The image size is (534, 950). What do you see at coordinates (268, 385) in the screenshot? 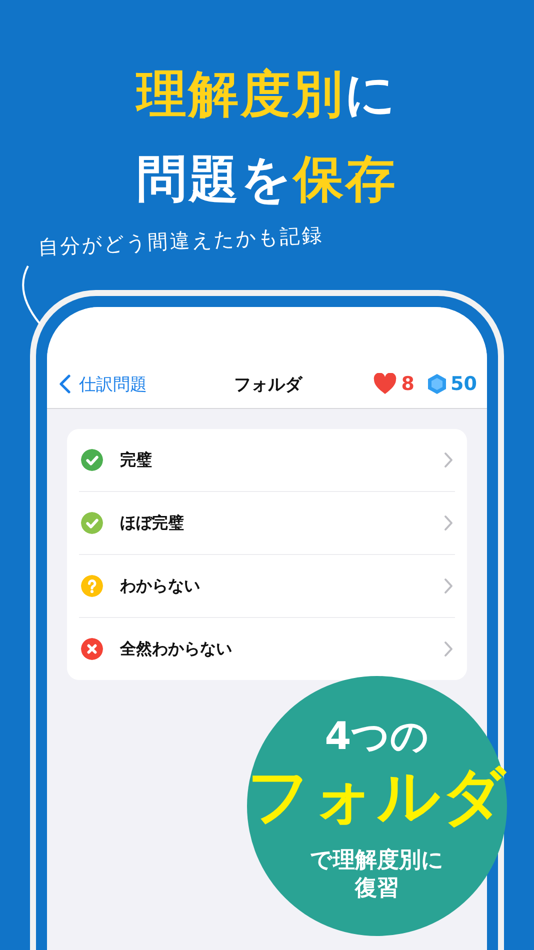
I see `screen-title: フォルダ` at bounding box center [268, 385].